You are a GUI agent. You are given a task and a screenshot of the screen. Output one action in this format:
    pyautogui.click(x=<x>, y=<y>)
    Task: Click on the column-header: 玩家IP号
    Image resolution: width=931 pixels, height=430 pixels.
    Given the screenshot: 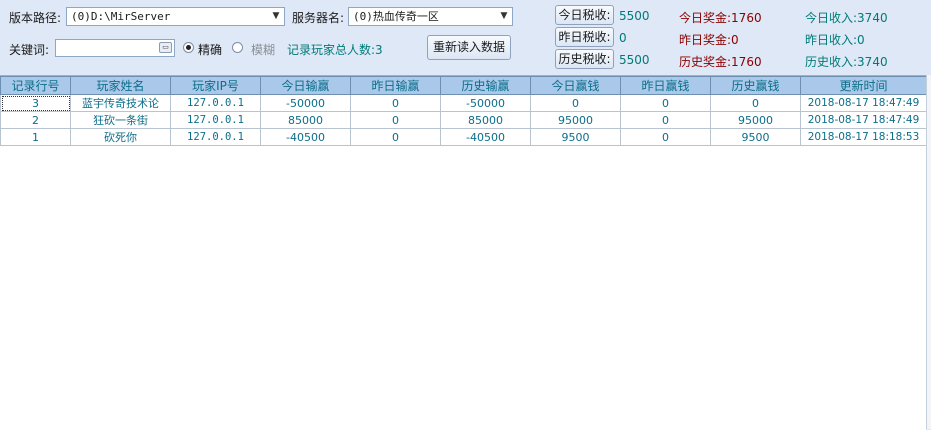 What is the action you would take?
    pyautogui.click(x=215, y=85)
    